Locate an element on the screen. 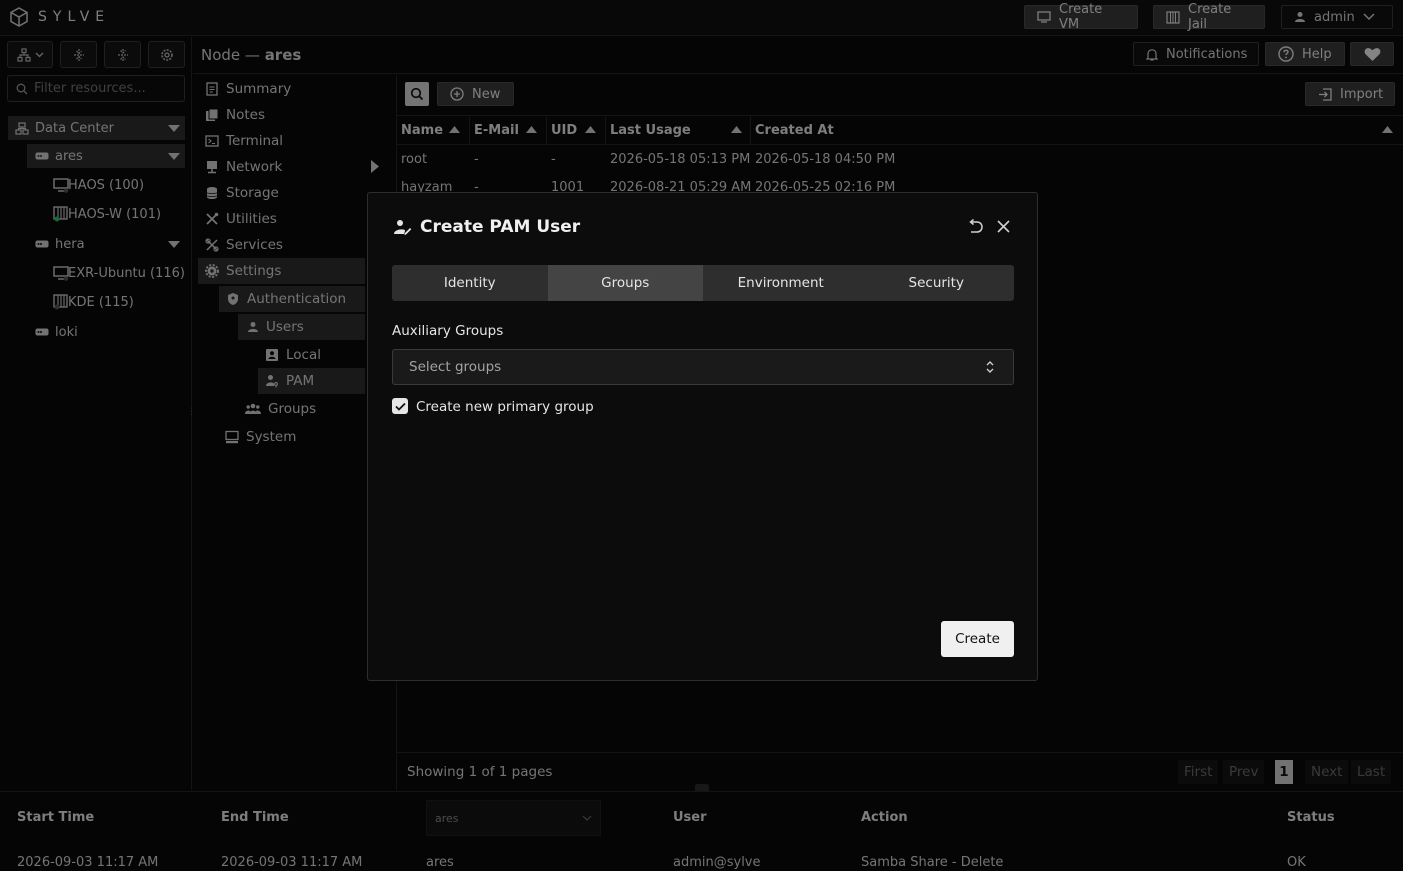  create-primary-group-label: Create new primary group is located at coordinates (505, 407).